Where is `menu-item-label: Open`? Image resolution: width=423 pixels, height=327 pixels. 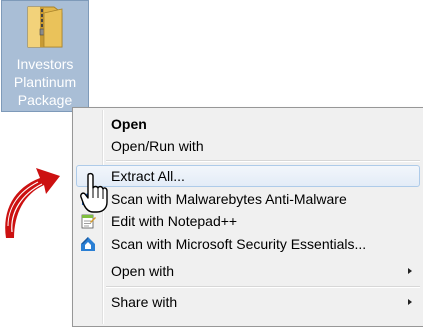
menu-item-label: Open is located at coordinates (129, 124).